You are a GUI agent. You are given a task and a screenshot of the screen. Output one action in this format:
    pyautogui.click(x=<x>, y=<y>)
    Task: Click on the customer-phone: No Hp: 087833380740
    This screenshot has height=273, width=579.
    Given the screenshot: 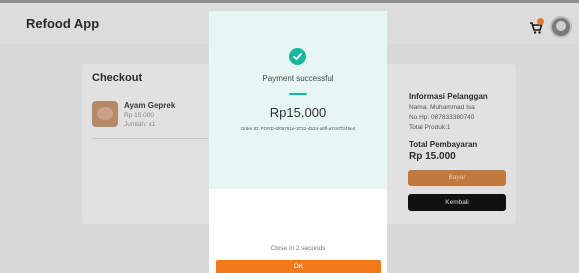 What is the action you would take?
    pyautogui.click(x=442, y=117)
    